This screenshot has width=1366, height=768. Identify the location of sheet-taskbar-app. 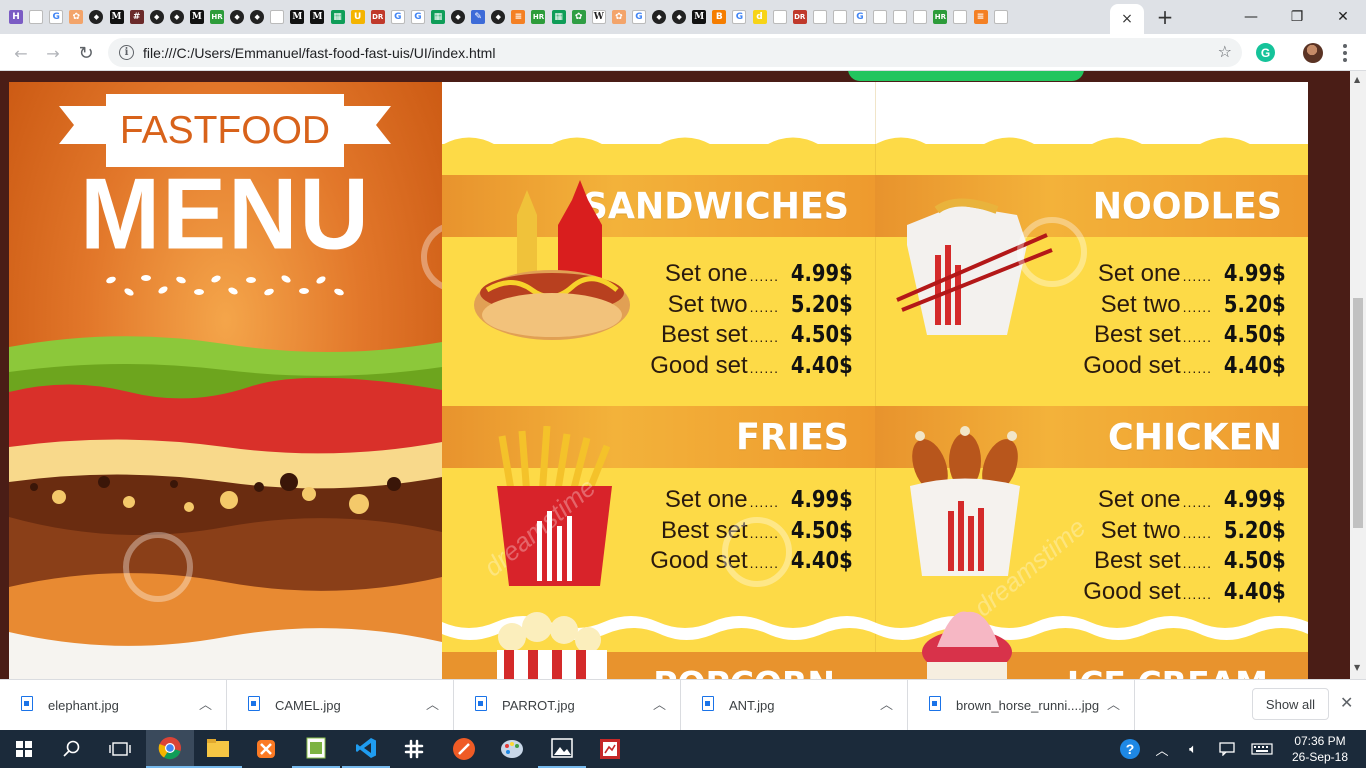
(316, 749).